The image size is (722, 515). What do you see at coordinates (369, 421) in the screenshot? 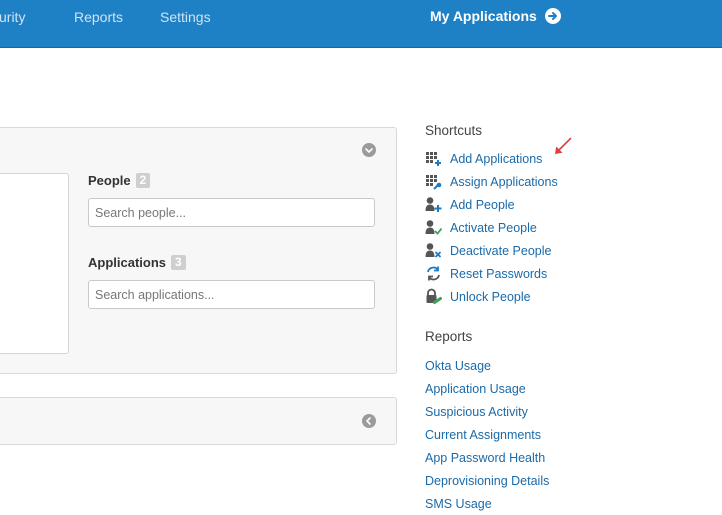
I see `chevron-left-icon` at bounding box center [369, 421].